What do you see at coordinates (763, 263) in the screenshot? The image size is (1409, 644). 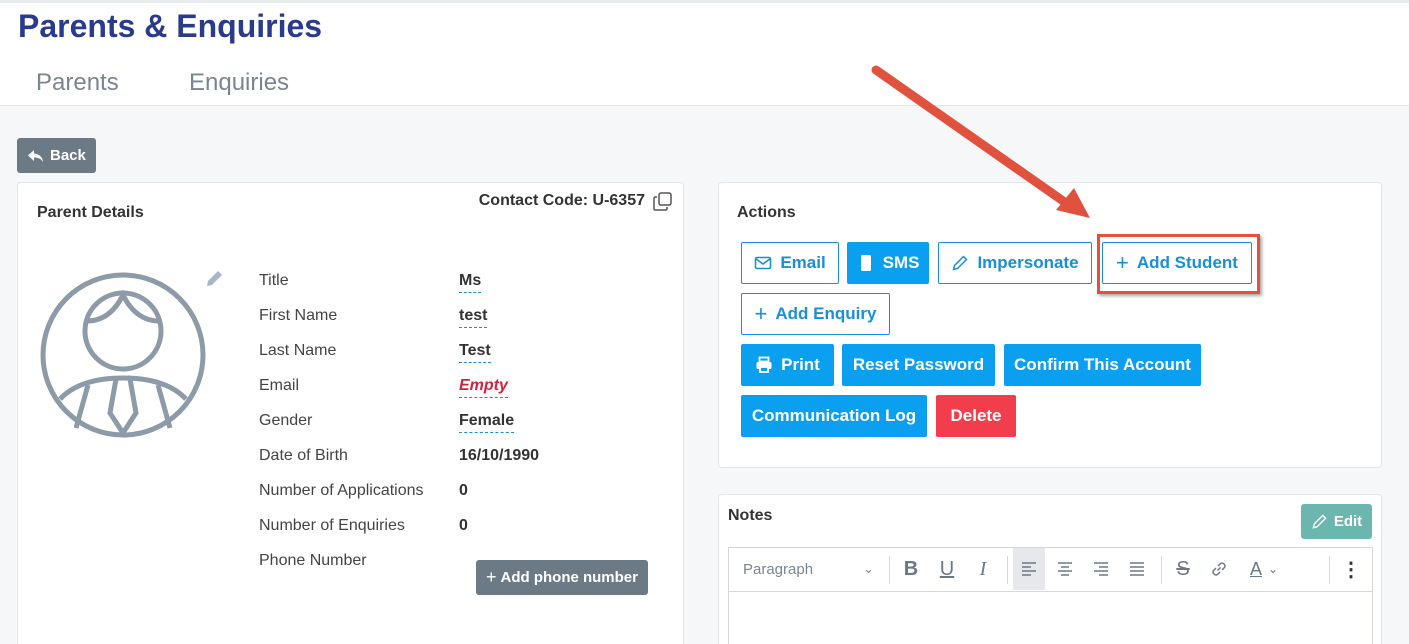 I see `envelope-icon` at bounding box center [763, 263].